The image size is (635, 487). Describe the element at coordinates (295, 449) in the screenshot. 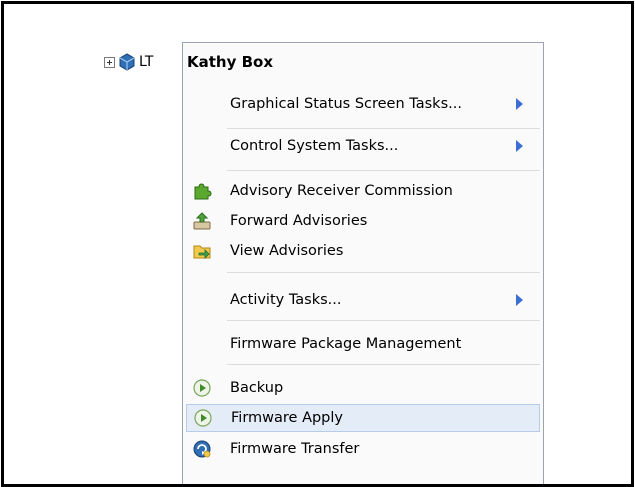

I see `menu-item-label: Firmware Transfer` at that location.